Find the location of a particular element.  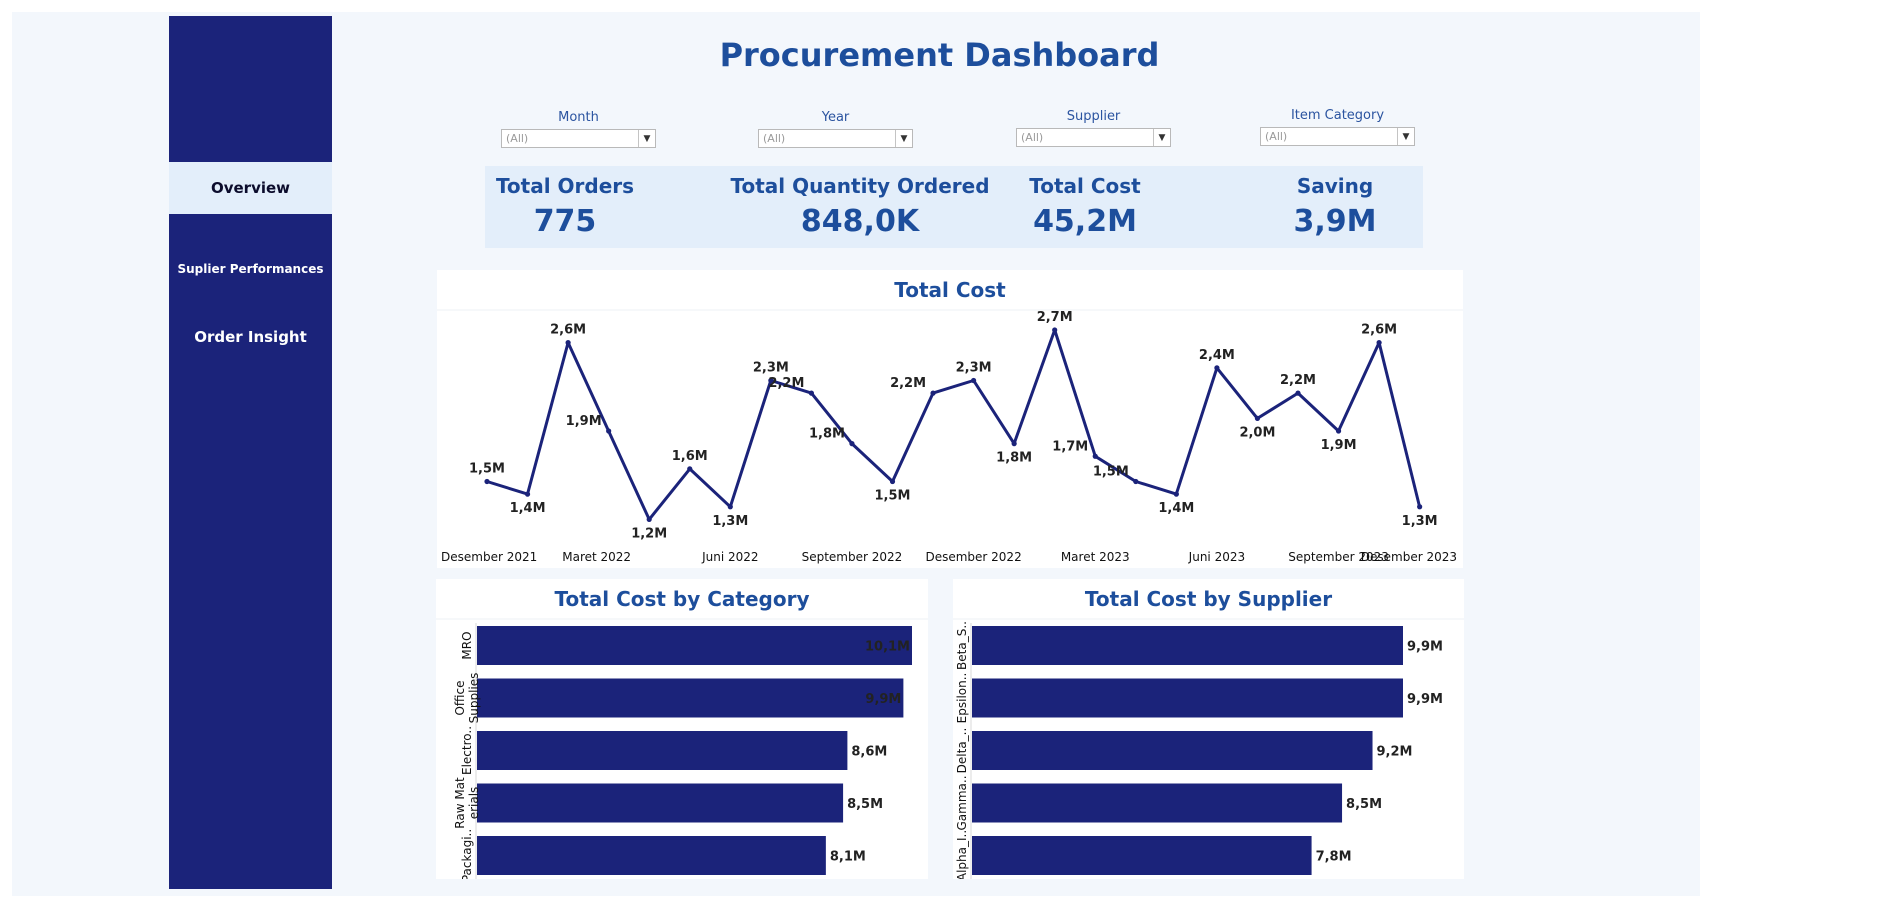

total-cost-series-line is located at coordinates (954, 424).